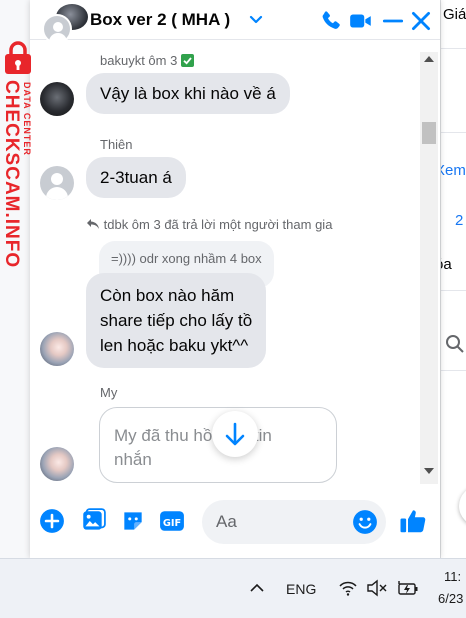  I want to click on arrow-down-icon, so click(235, 434).